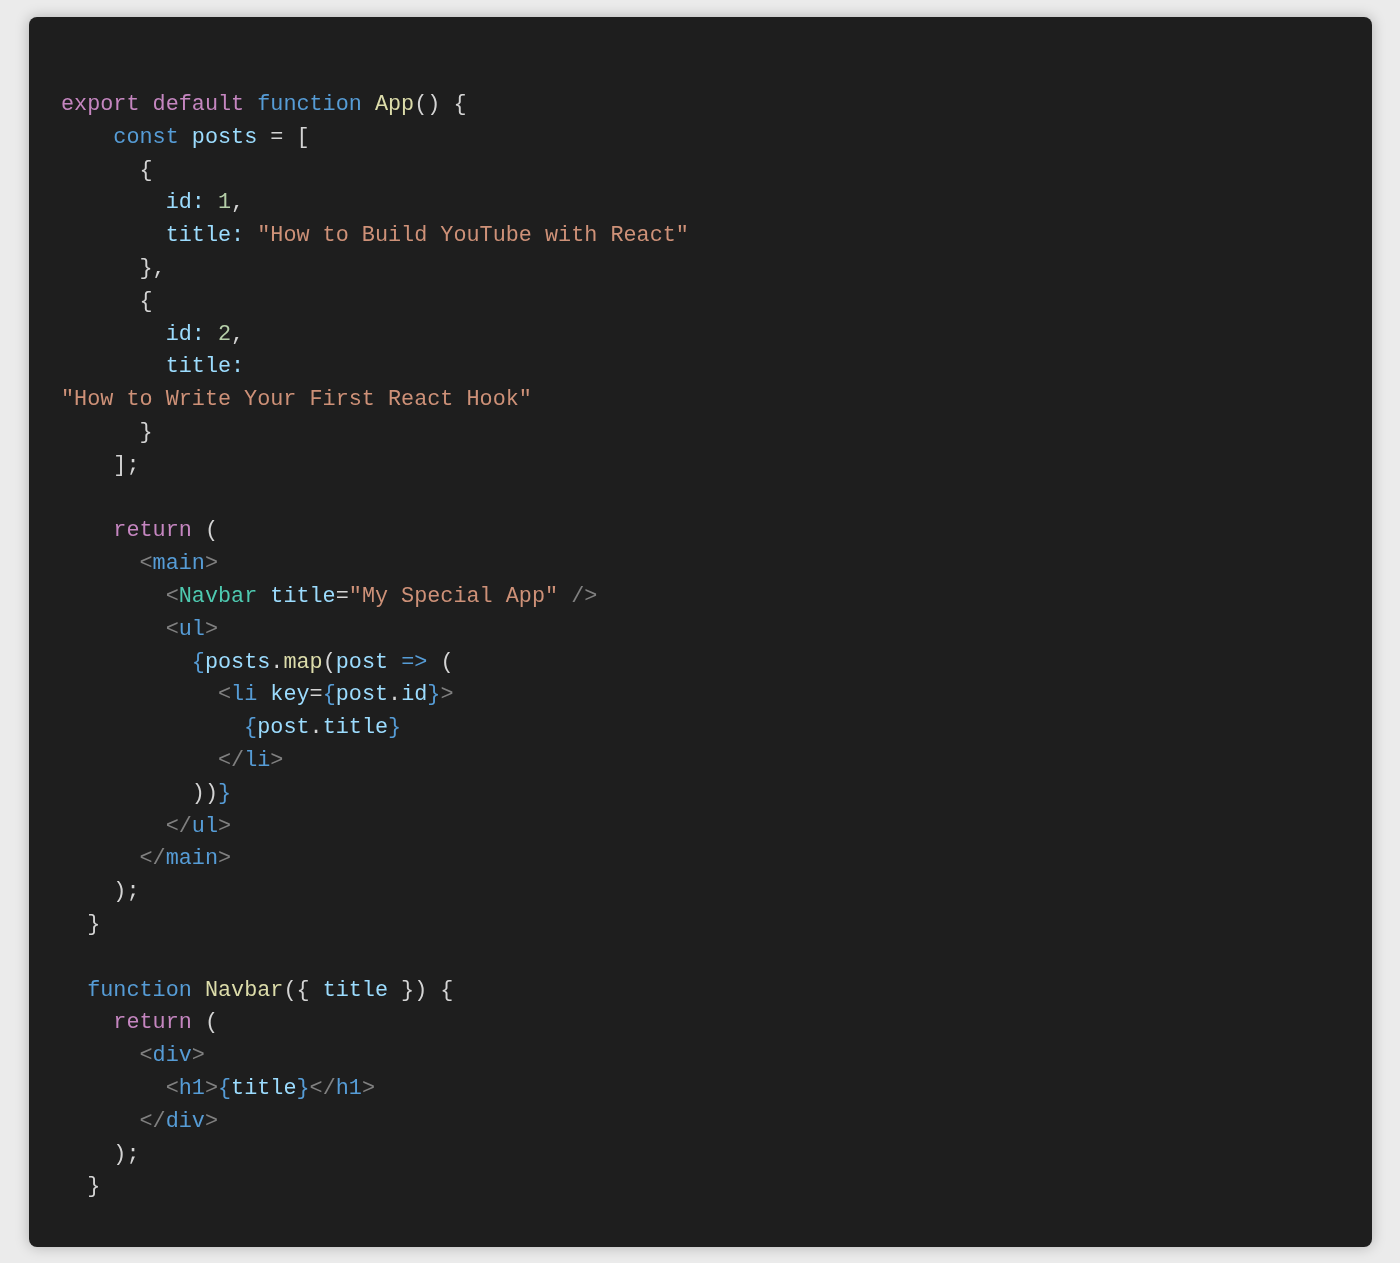 This screenshot has width=1400, height=1263. I want to click on code-line: },, so click(152, 269).